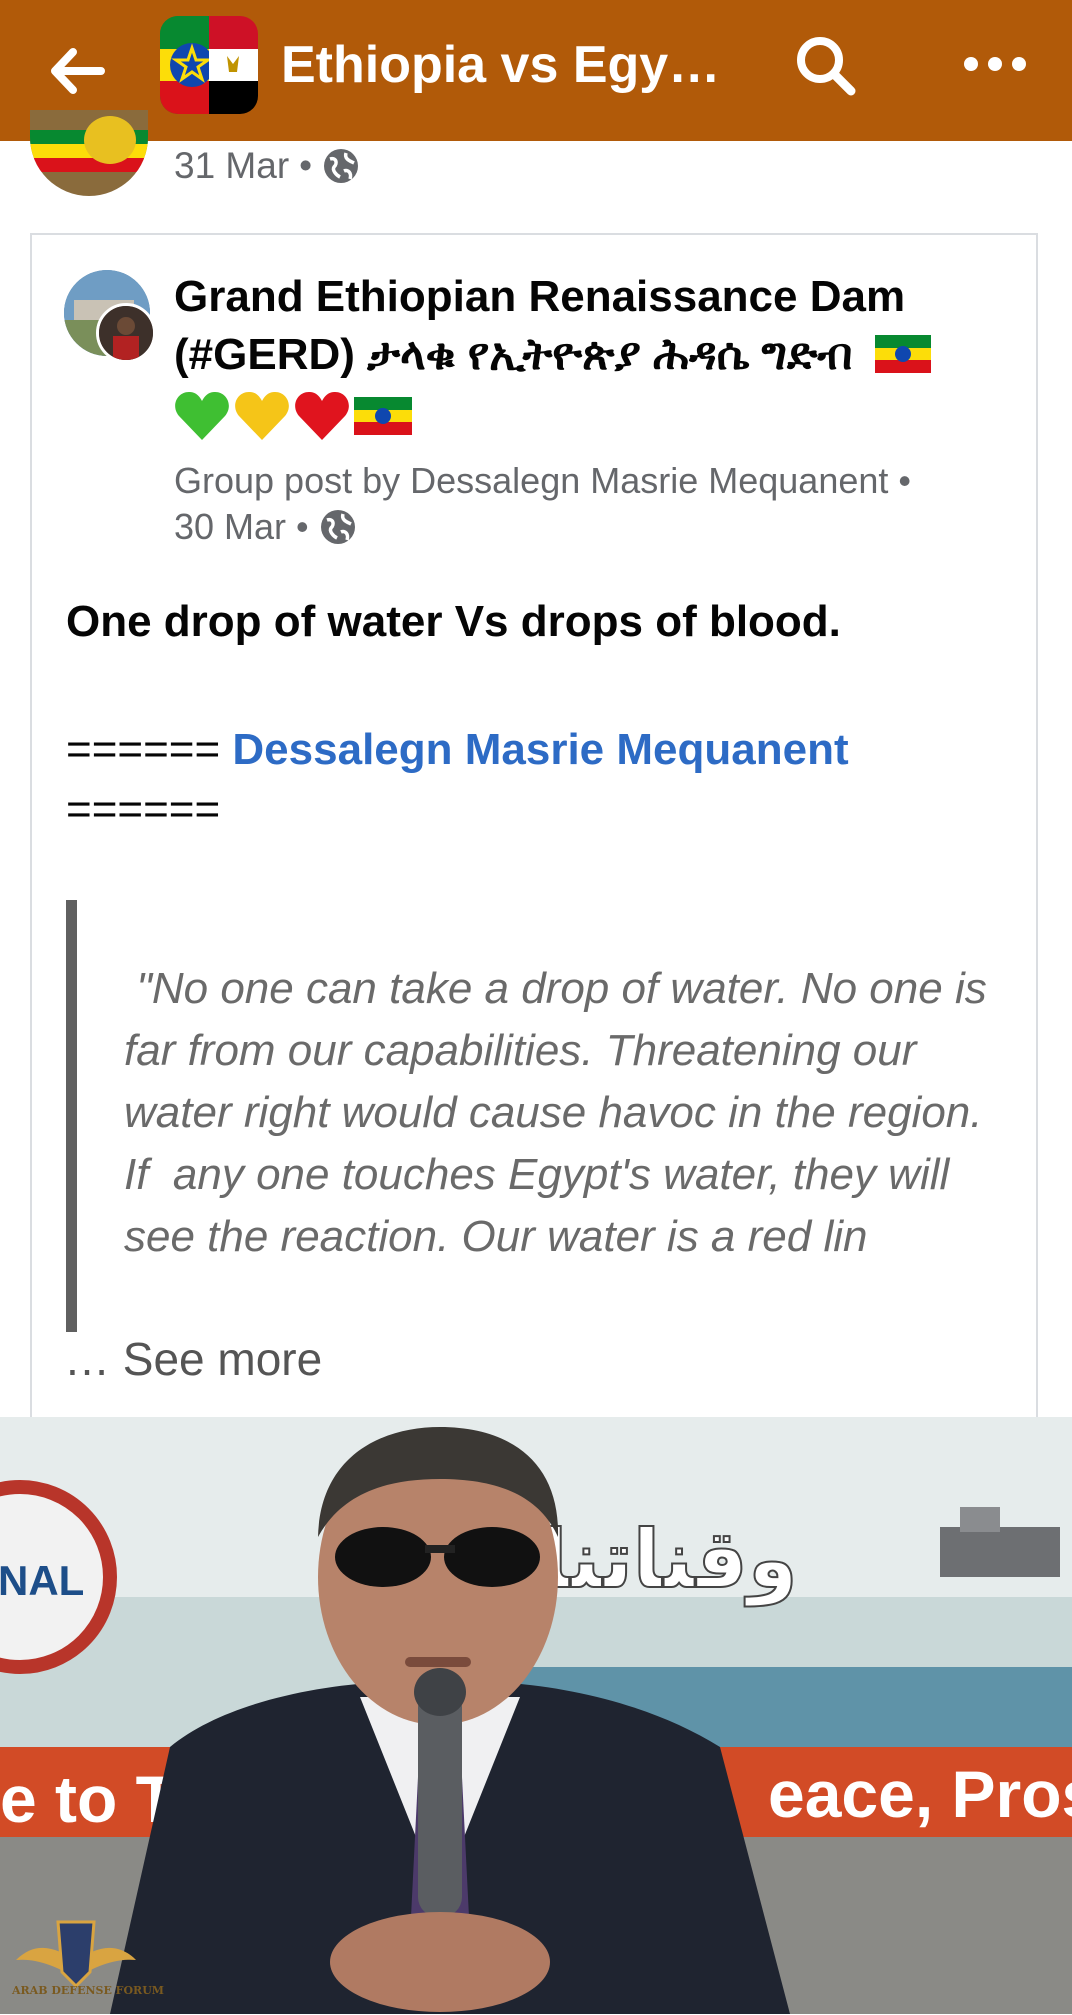 The height and width of the screenshot is (2015, 1072). What do you see at coordinates (262, 415) in the screenshot?
I see `yellow-heart-icon` at bounding box center [262, 415].